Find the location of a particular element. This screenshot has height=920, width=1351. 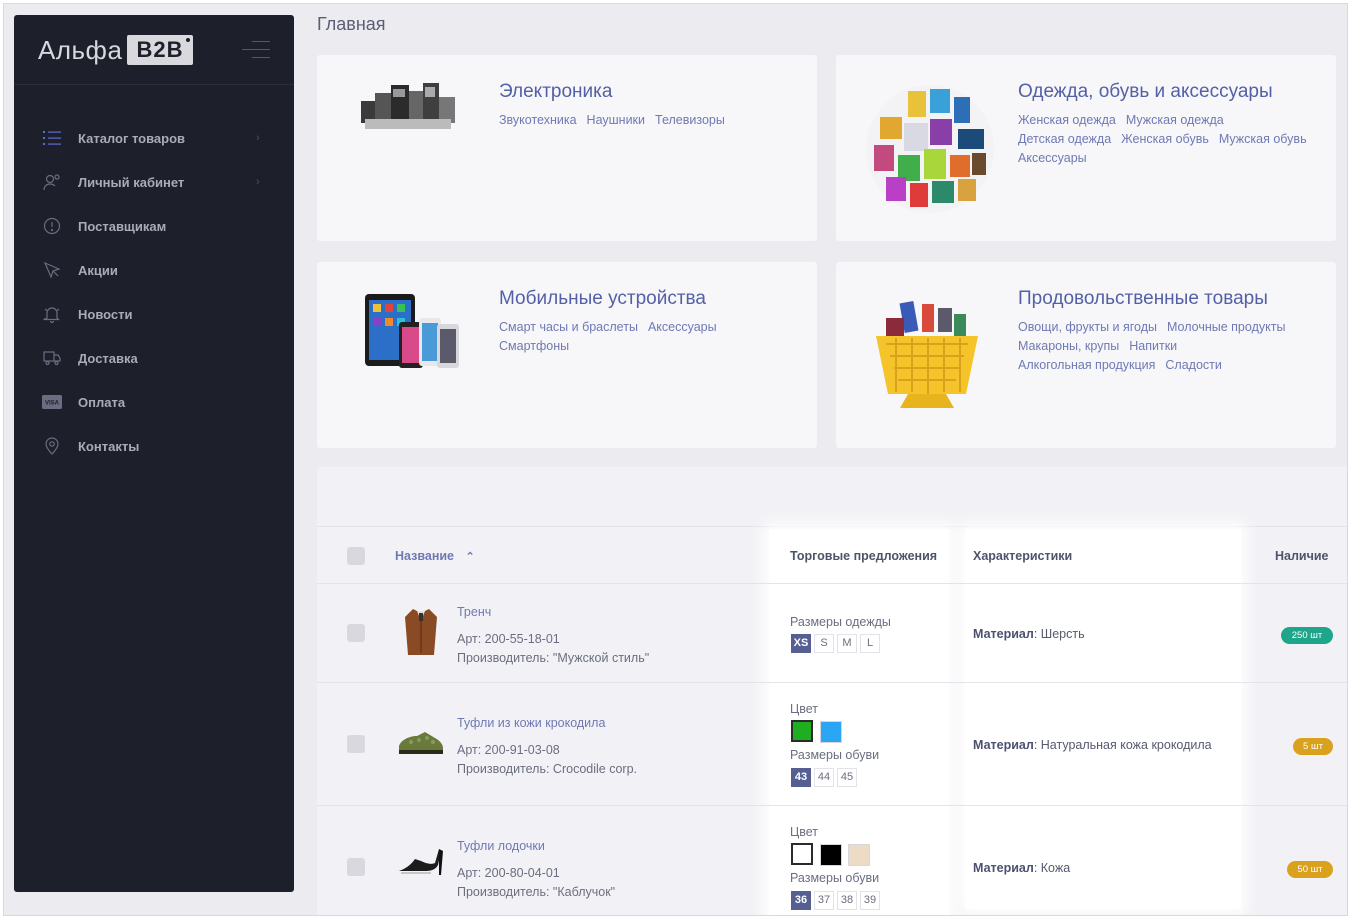

category-link: Смартфоны is located at coordinates (534, 346).